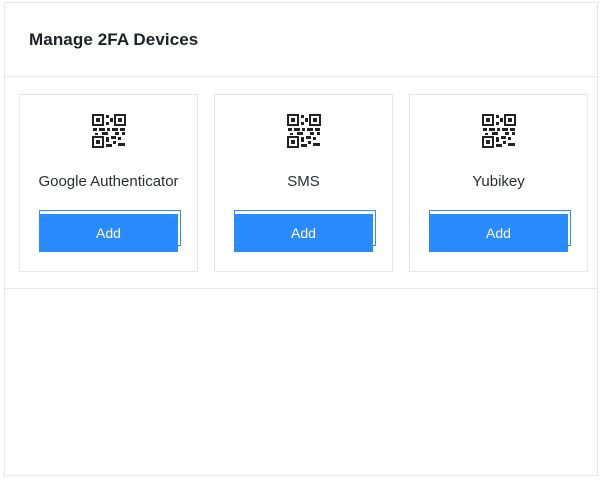 The width and height of the screenshot is (600, 480). I want to click on add-yubikey-button: Add, so click(498, 233).